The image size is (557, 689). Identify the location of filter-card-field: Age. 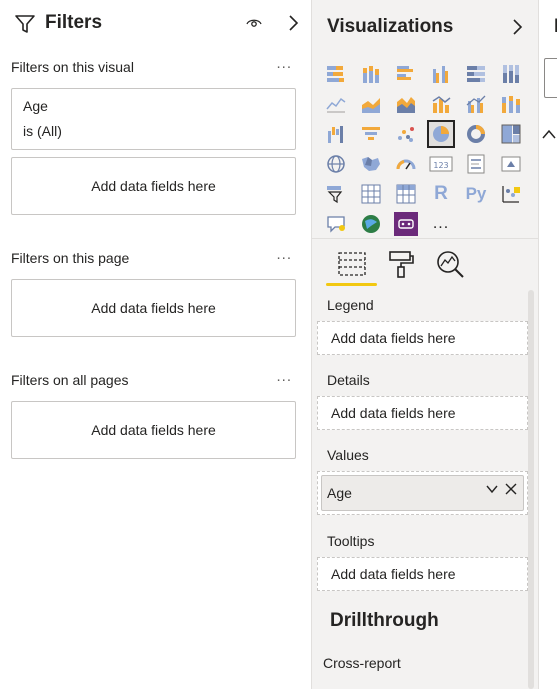
(35, 106).